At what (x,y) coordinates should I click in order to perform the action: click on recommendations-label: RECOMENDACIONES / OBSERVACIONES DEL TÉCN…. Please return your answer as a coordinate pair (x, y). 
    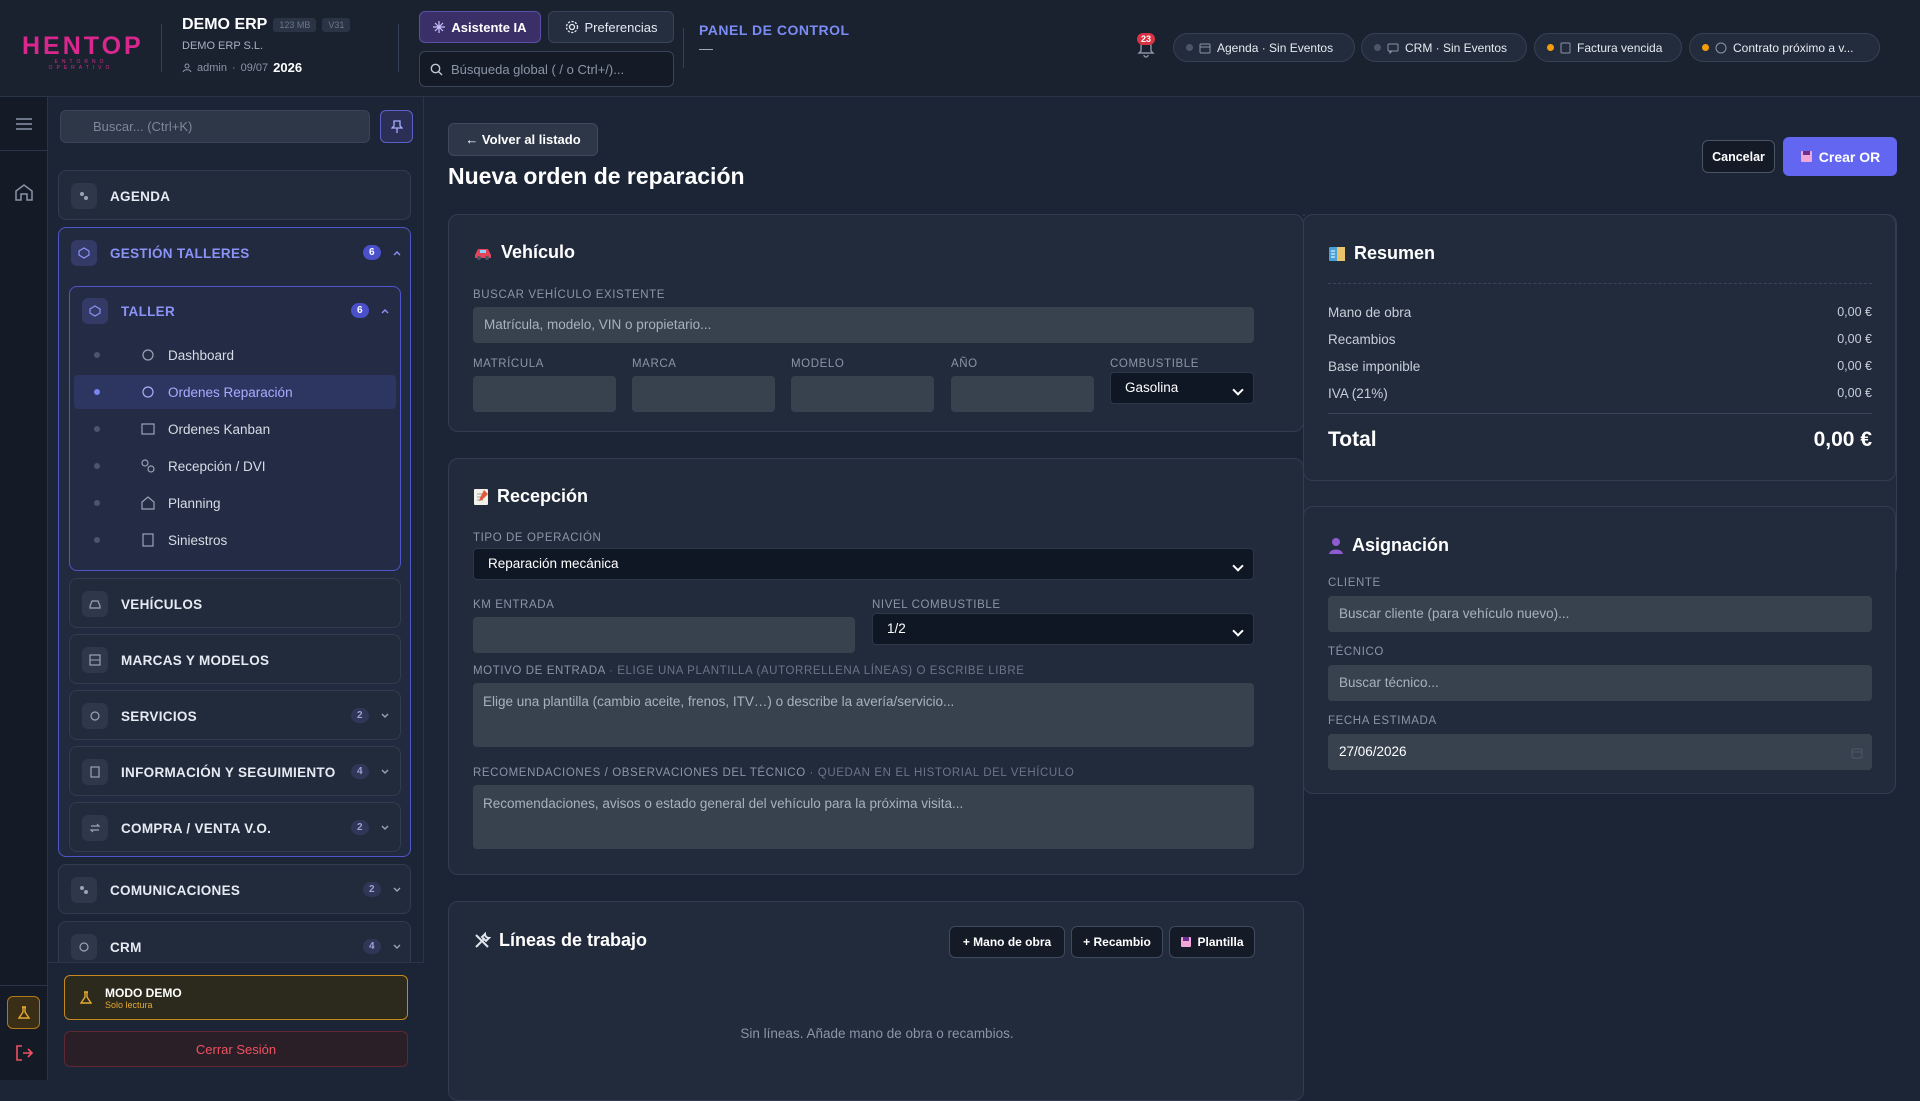
    Looking at the image, I should click on (773, 773).